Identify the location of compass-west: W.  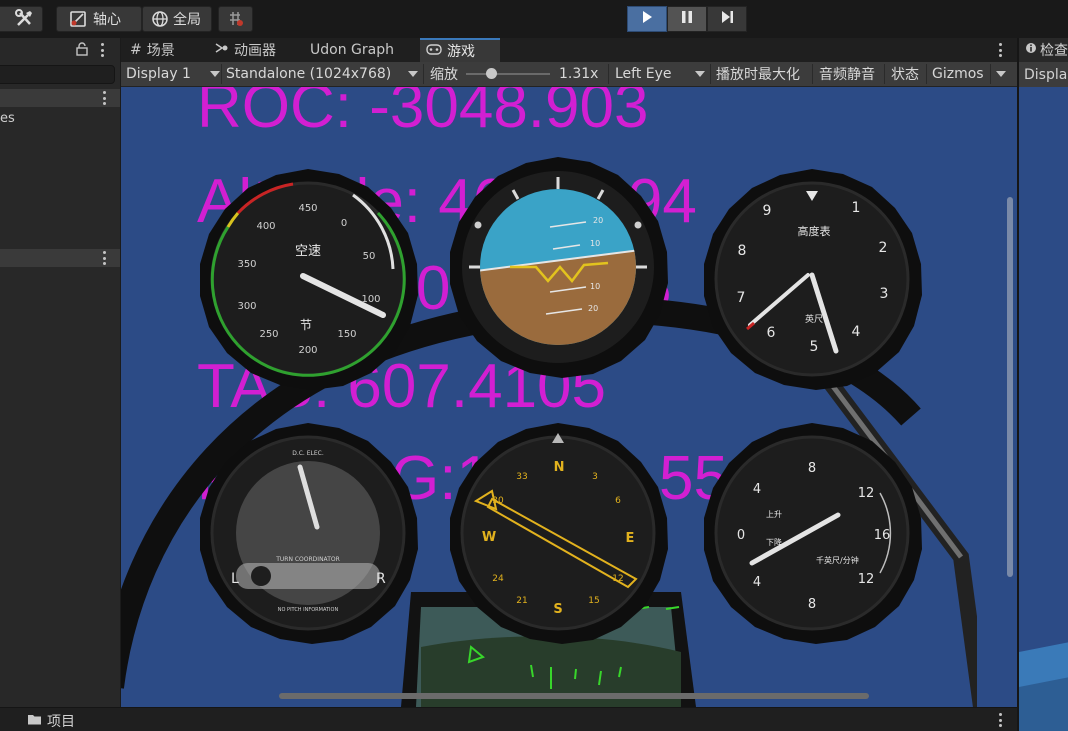
(489, 537).